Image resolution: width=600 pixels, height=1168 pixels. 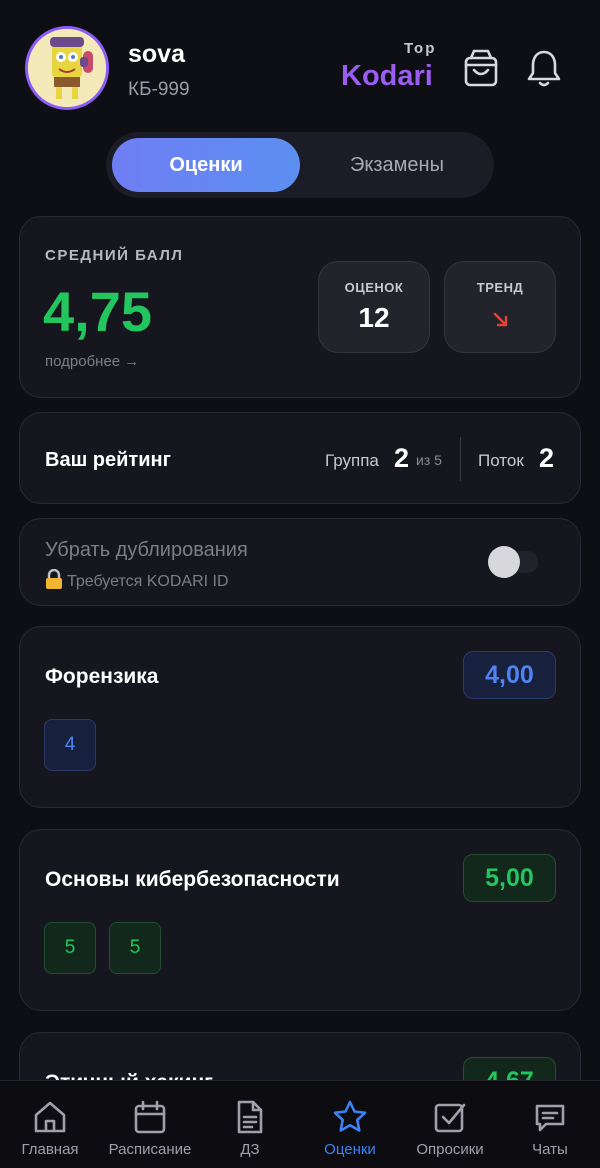 I want to click on subject-card: Основы кибербезопасности 5,00 5 5, so click(x=300, y=920).